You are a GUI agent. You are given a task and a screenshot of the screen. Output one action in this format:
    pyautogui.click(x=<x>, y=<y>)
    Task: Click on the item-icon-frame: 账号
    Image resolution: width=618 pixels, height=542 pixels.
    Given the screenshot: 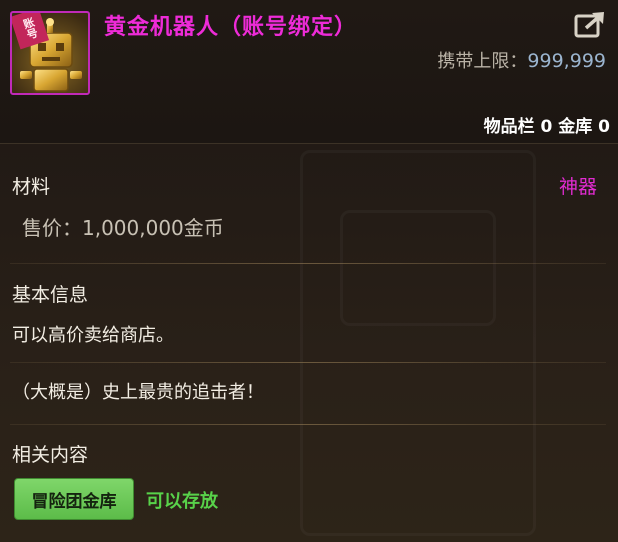 What is the action you would take?
    pyautogui.click(x=50, y=53)
    